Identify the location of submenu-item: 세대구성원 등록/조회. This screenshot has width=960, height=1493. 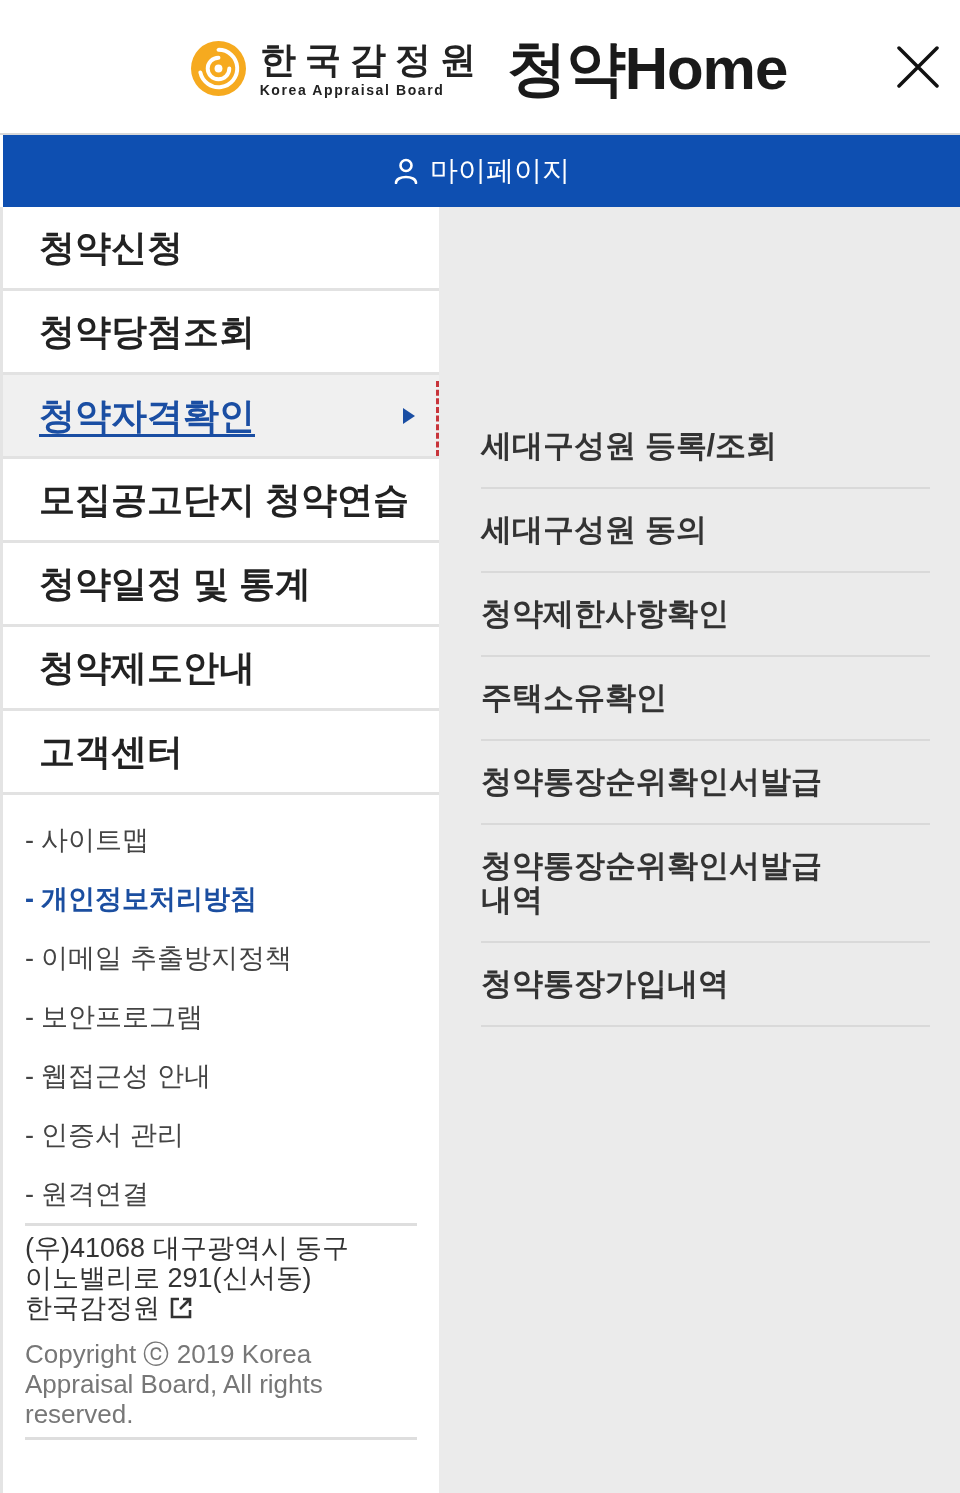
(705, 447).